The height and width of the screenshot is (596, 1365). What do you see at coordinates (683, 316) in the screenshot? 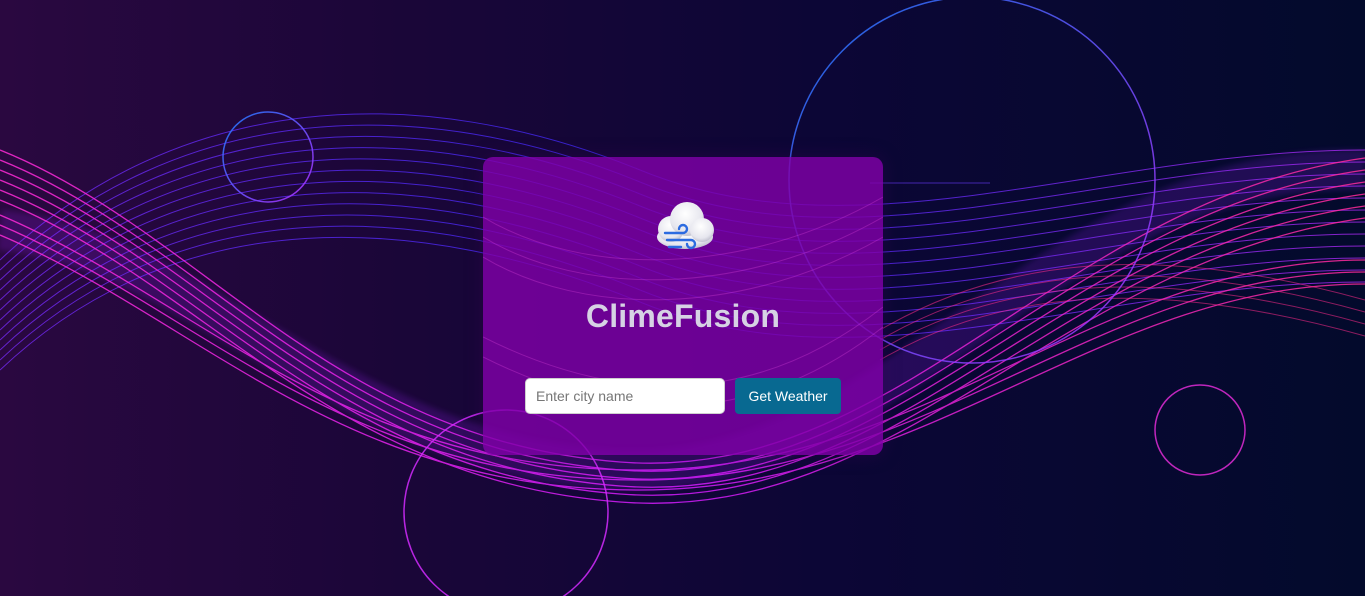
I see `app-title: ClimeFusion` at bounding box center [683, 316].